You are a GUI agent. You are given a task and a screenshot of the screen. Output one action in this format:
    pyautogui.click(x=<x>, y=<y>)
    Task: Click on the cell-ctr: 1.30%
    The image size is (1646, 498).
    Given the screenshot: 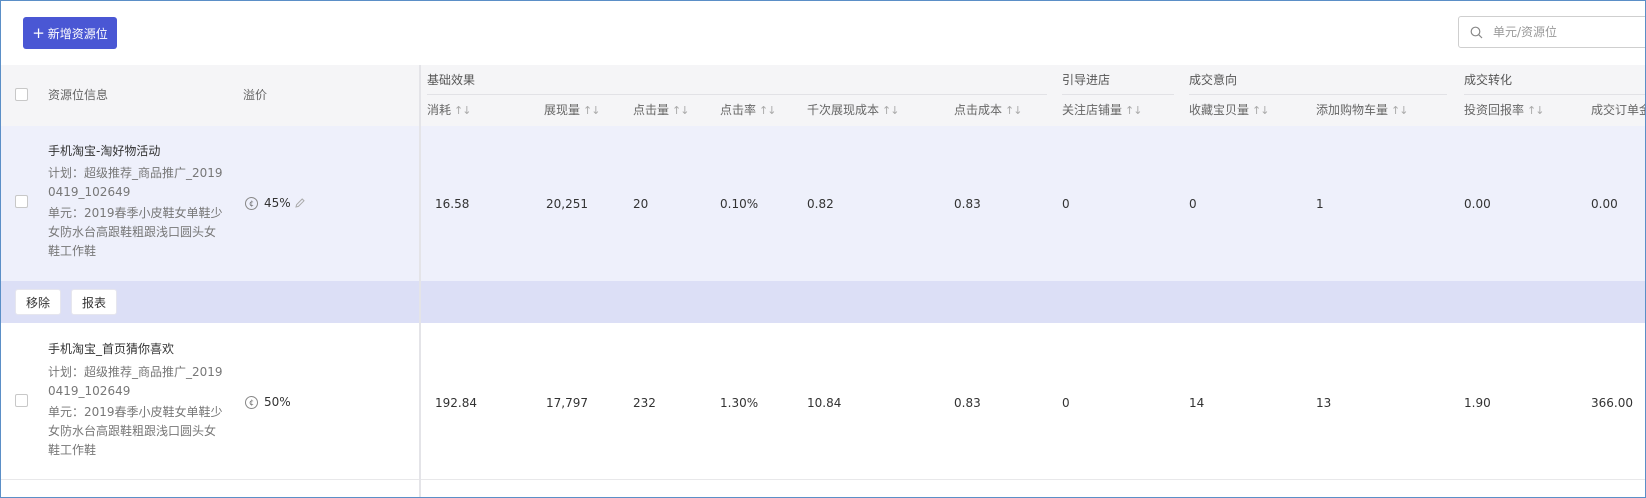 What is the action you would take?
    pyautogui.click(x=739, y=403)
    